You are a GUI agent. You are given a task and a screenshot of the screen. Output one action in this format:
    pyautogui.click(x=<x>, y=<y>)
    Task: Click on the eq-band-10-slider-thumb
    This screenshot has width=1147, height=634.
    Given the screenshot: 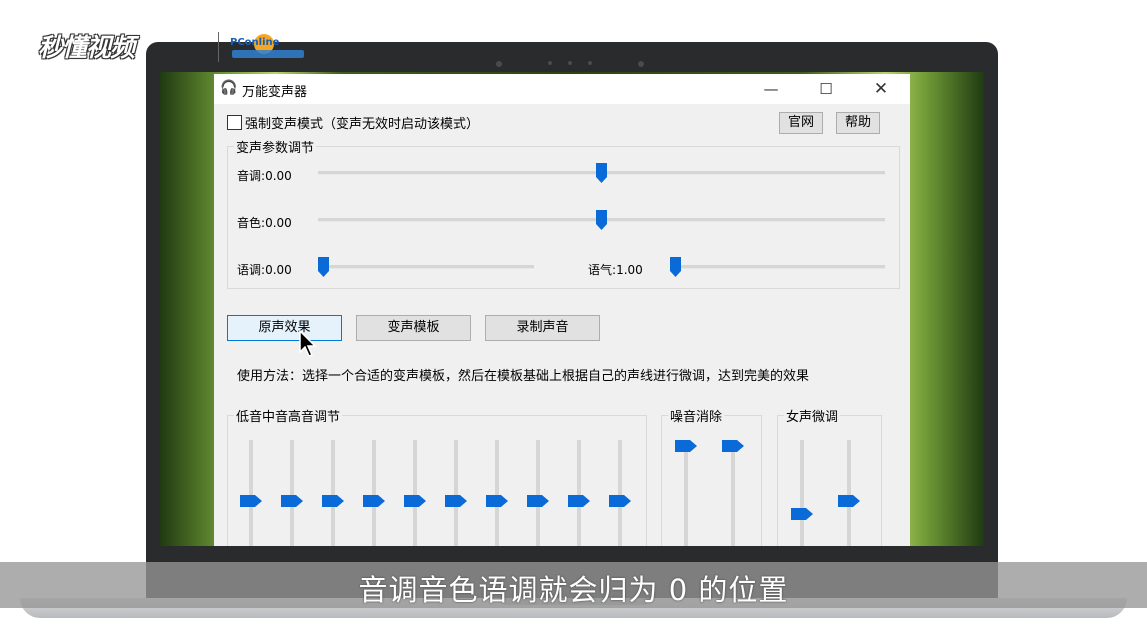 What is the action you would take?
    pyautogui.click(x=620, y=501)
    